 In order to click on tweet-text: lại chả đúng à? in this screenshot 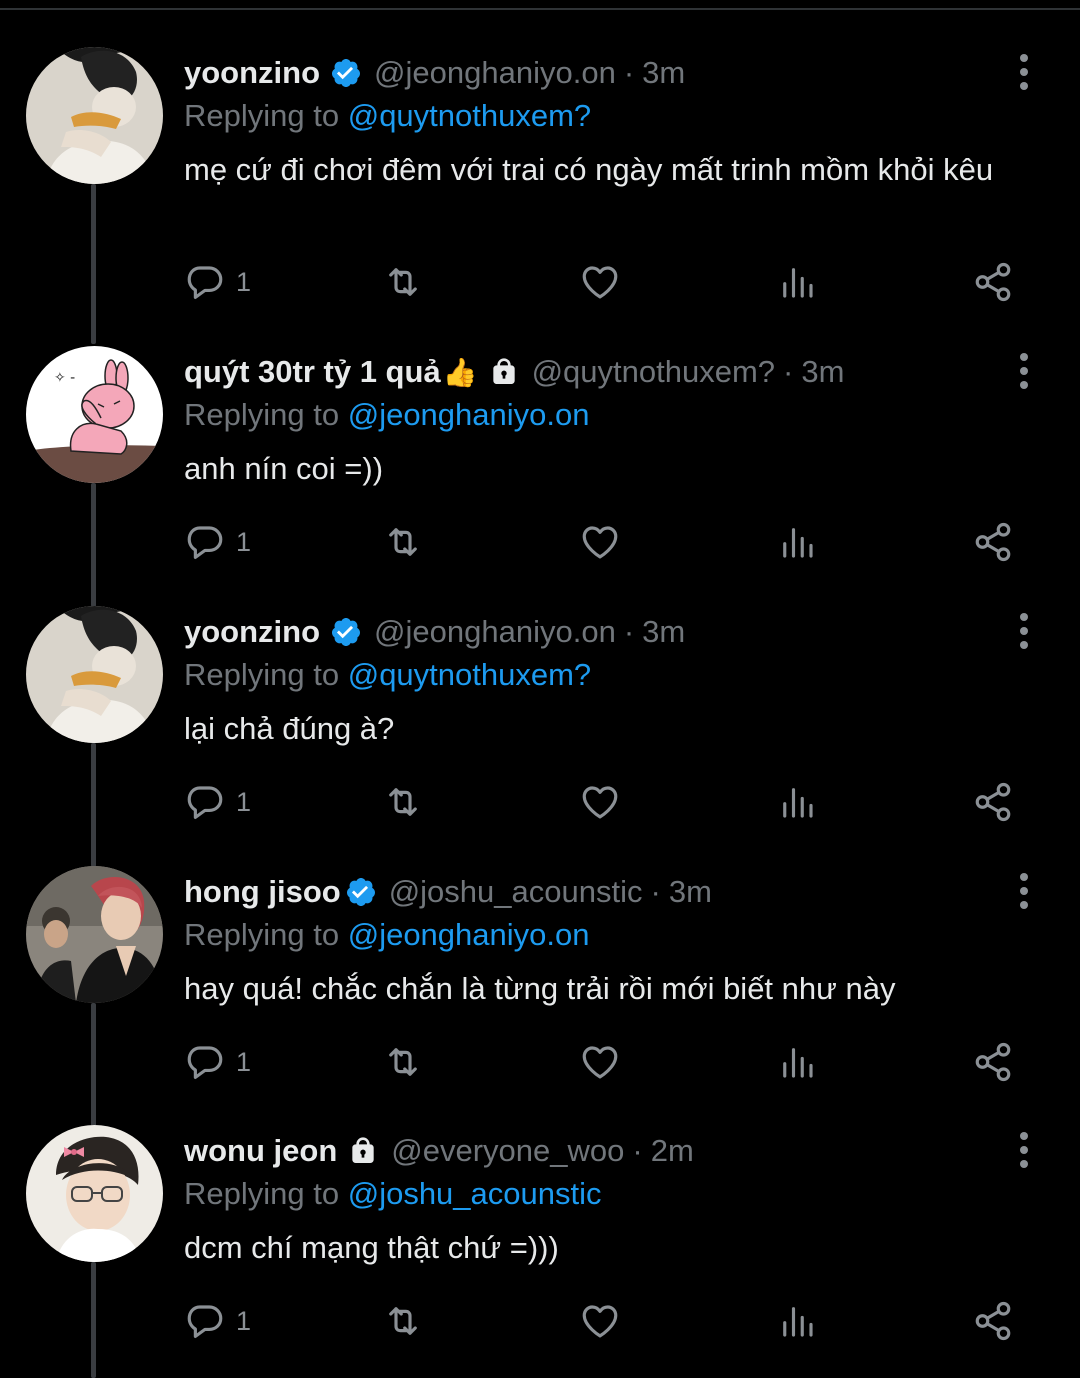, I will do `click(289, 728)`.